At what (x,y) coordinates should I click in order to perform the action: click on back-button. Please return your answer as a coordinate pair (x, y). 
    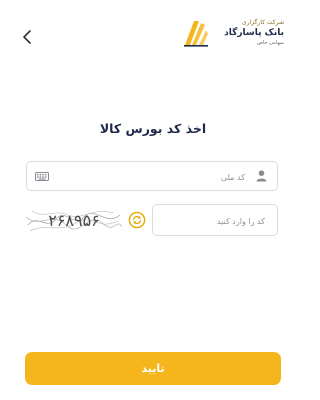
    Looking at the image, I should click on (27, 37).